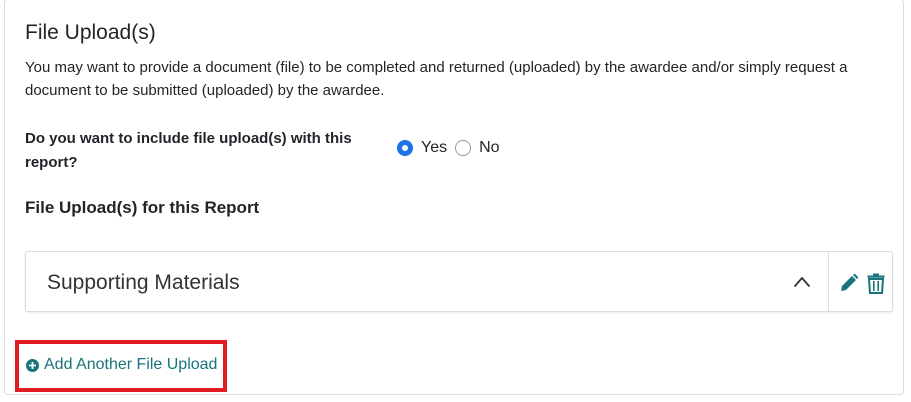  What do you see at coordinates (489, 148) in the screenshot?
I see `radio-no-label: No` at bounding box center [489, 148].